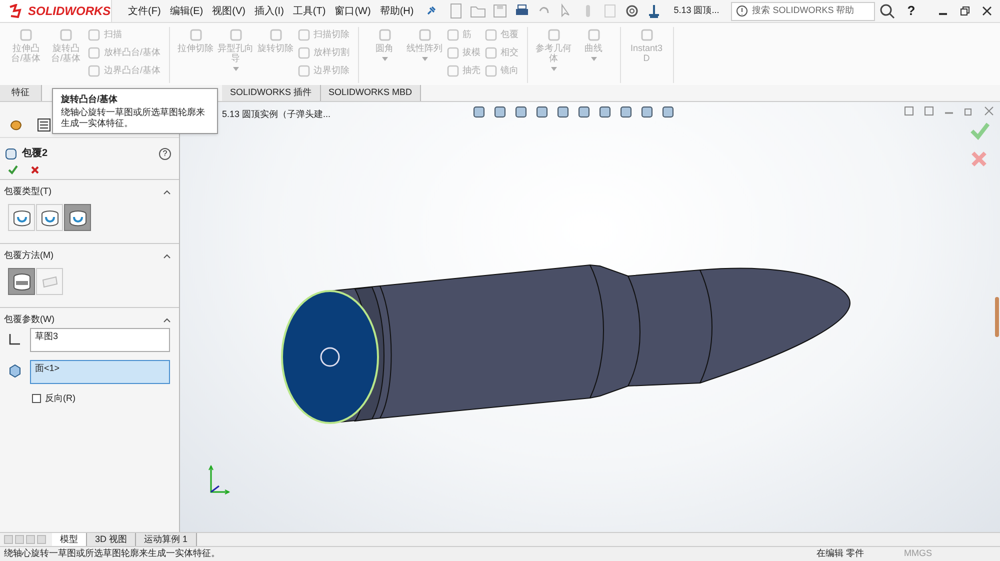 The image size is (1000, 561). Describe the element at coordinates (352, 11) in the screenshot. I see `menu-item: 窗口(W)` at that location.